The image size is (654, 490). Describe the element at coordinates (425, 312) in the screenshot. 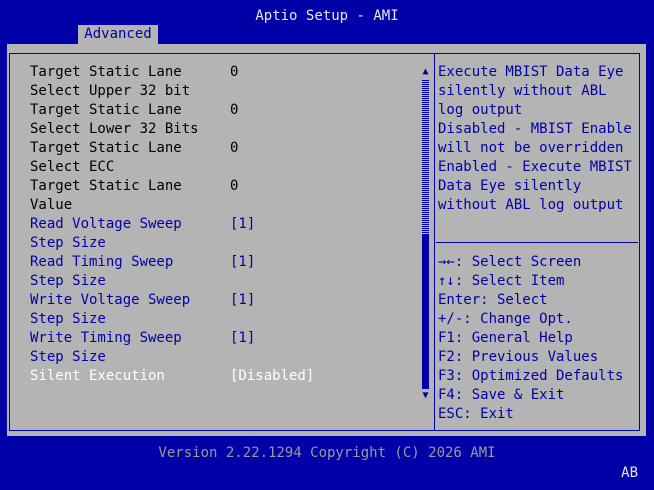

I see `scroll-thumb` at that location.